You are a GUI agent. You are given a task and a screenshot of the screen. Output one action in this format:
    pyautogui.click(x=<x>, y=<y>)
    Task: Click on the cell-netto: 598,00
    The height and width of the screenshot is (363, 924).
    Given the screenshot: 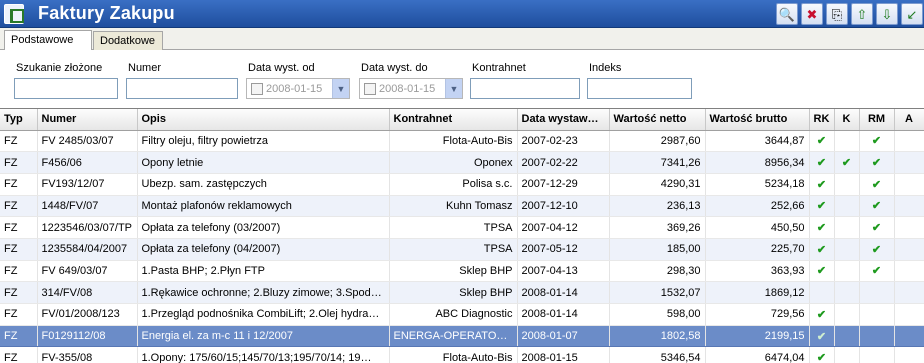 What is the action you would take?
    pyautogui.click(x=657, y=314)
    